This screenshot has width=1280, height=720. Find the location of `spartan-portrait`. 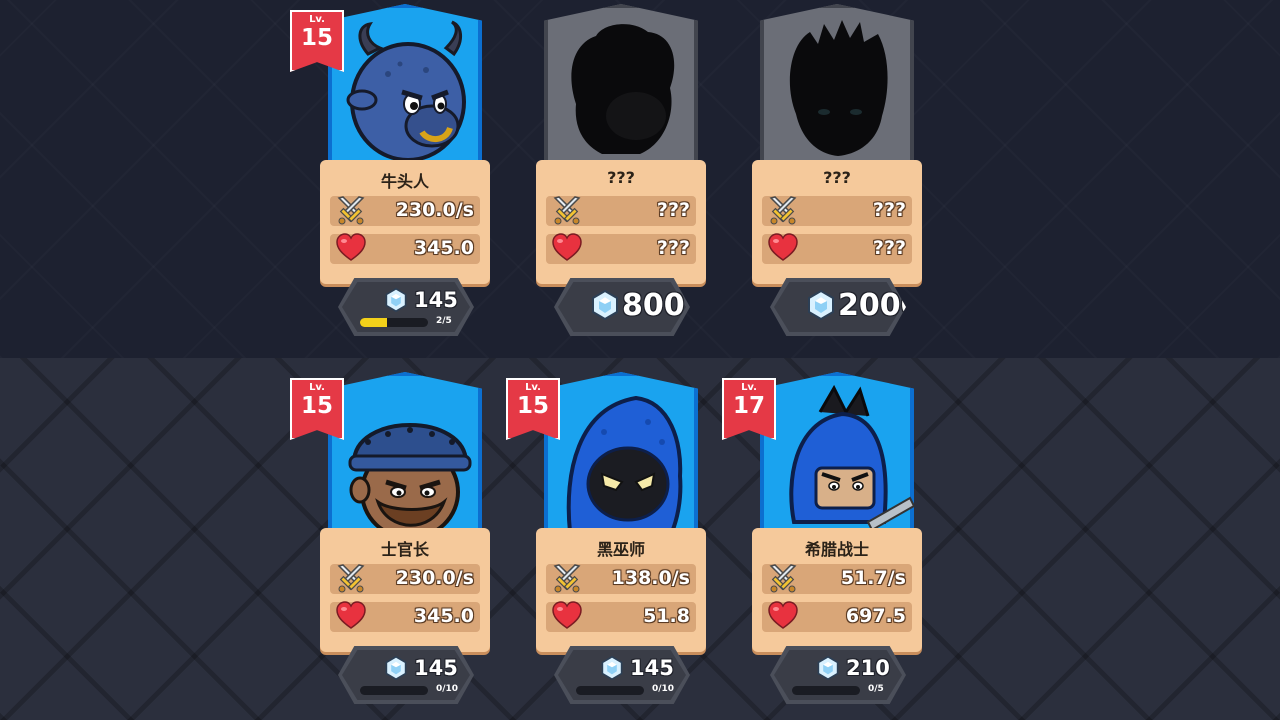

spartan-portrait is located at coordinates (851, 458).